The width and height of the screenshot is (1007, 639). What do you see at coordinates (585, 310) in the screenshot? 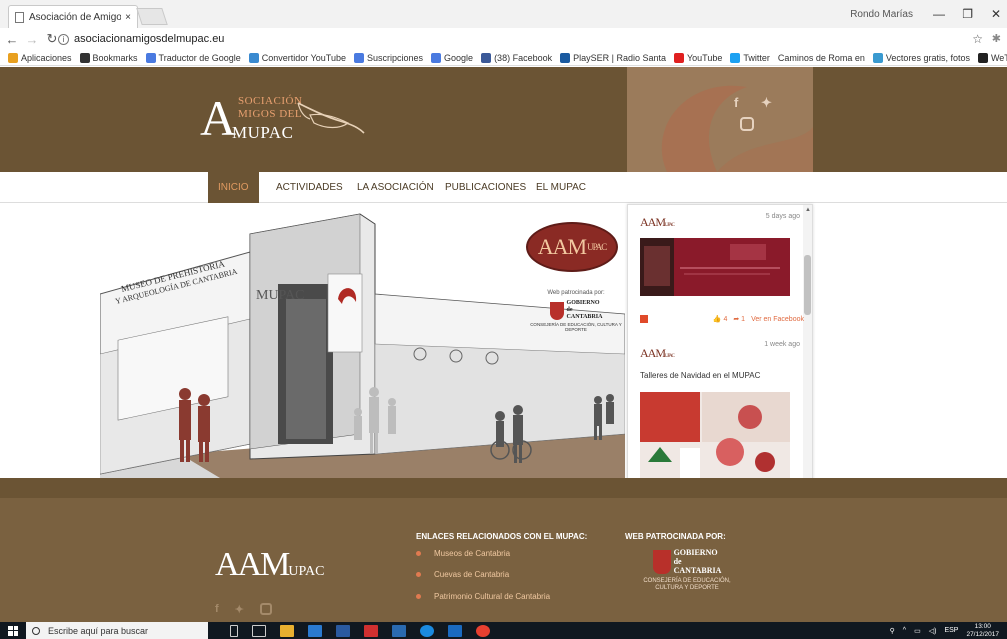
I see `gobierno-text: GOBIERNO de CANTABRIA` at bounding box center [585, 310].